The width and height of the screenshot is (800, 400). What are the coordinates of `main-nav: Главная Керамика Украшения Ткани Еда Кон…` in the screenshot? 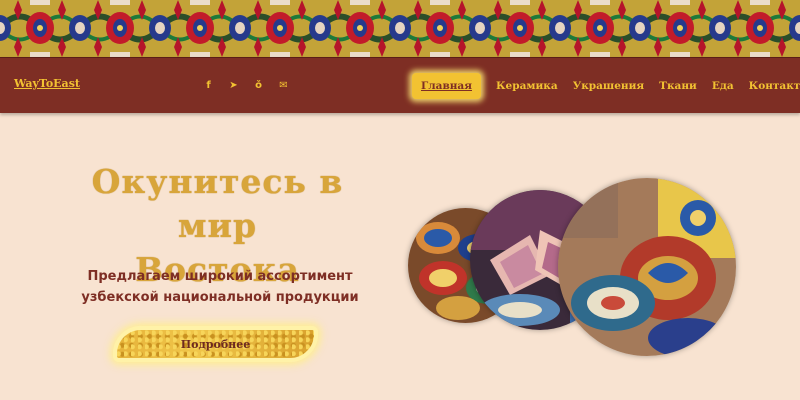 It's located at (606, 85).